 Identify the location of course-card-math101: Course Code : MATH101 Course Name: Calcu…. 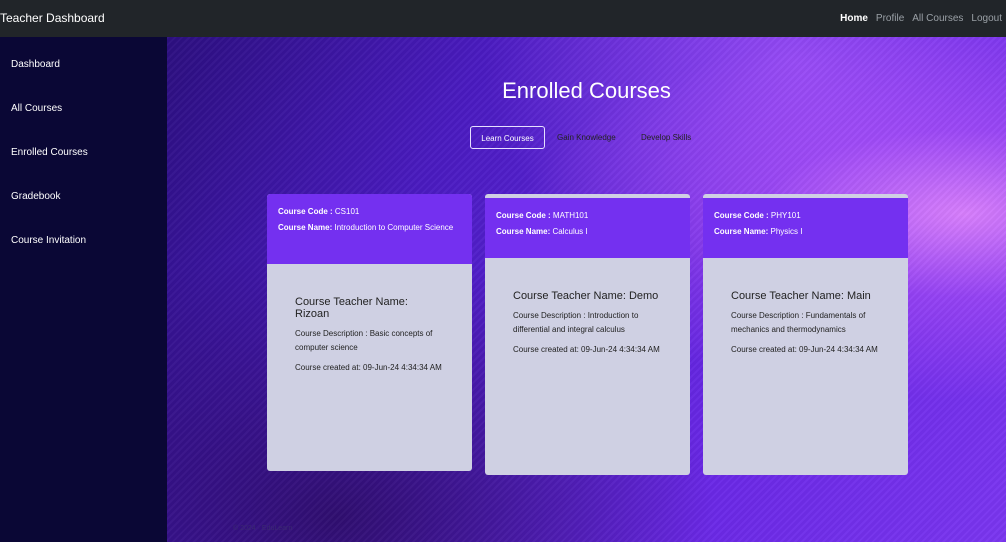
(587, 334).